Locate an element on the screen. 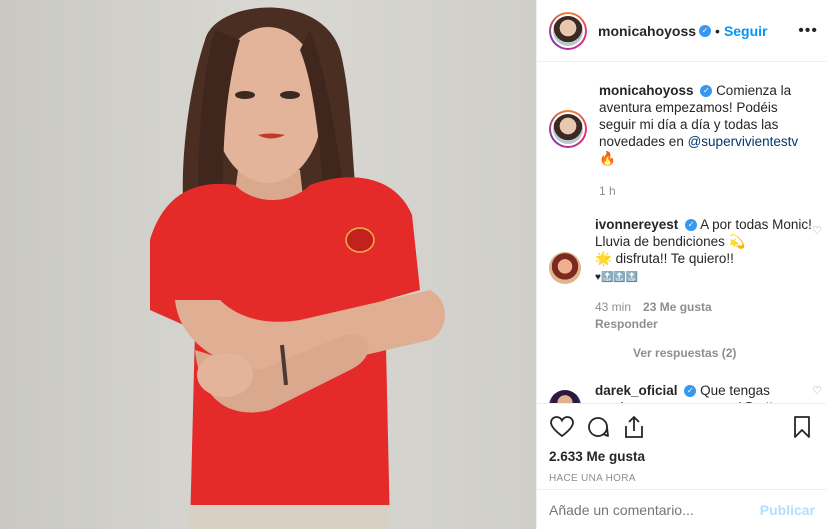 The width and height of the screenshot is (826, 529). likes-count: 2.633 Me gusta is located at coordinates (682, 456).